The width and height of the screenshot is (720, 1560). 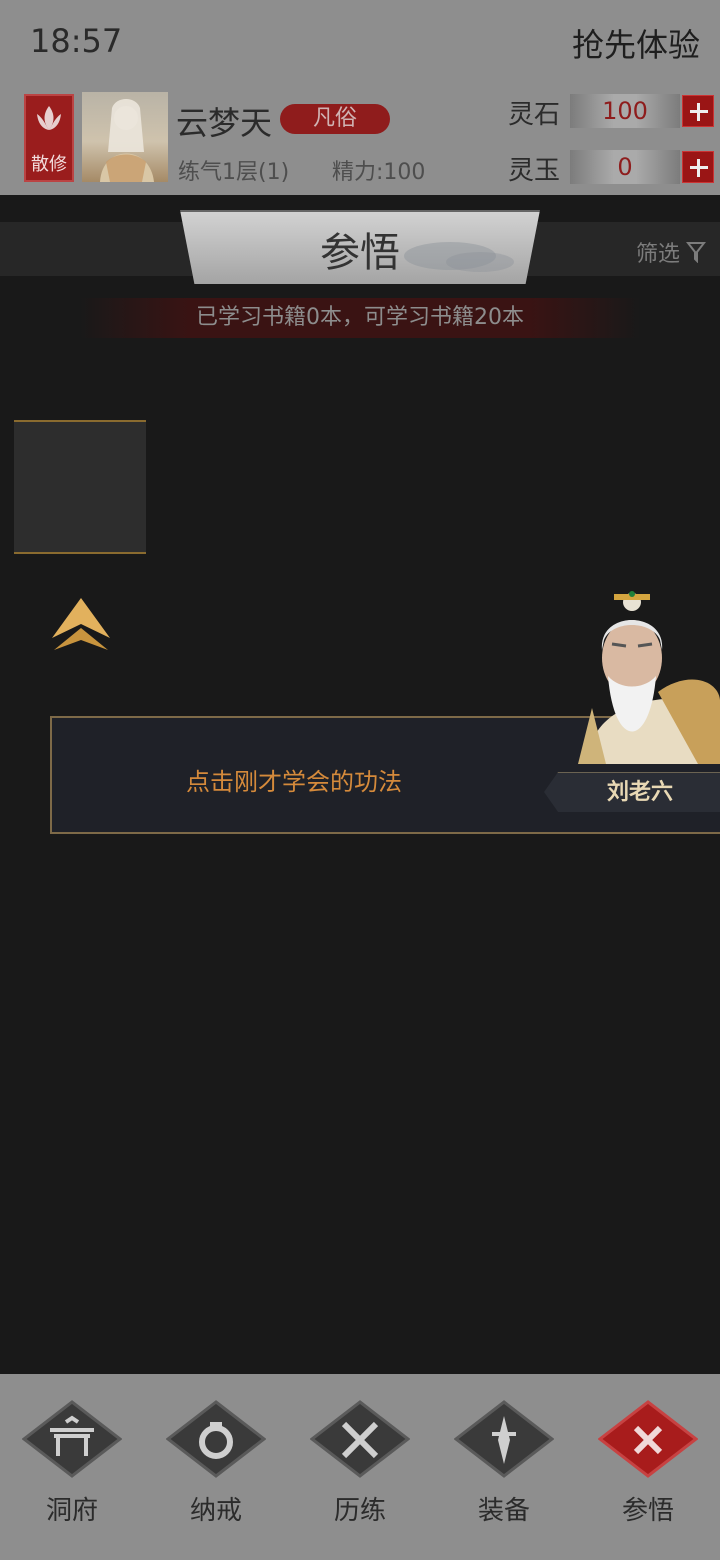 What do you see at coordinates (647, 1511) in the screenshot?
I see `nav-label: 参悟` at bounding box center [647, 1511].